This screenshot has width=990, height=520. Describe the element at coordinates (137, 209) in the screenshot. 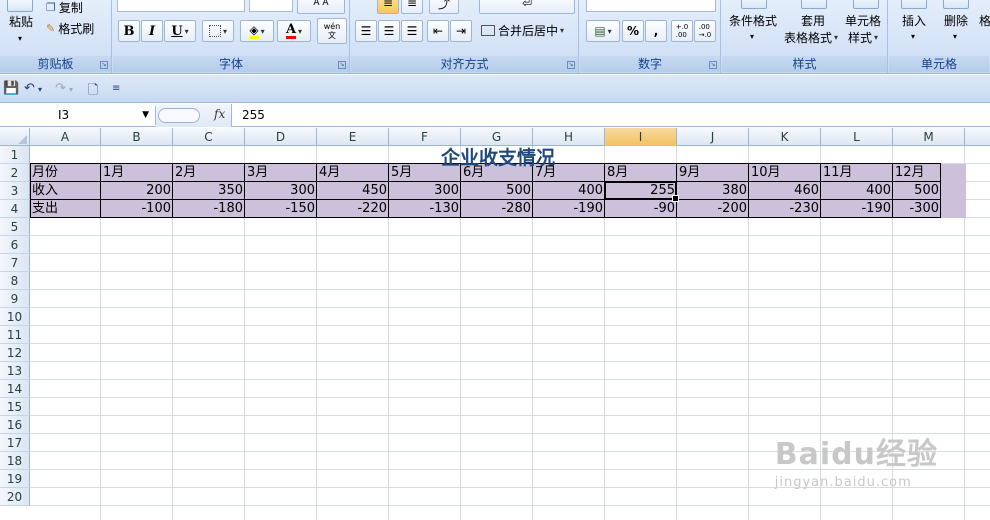

I see `expense-cell: -100` at that location.